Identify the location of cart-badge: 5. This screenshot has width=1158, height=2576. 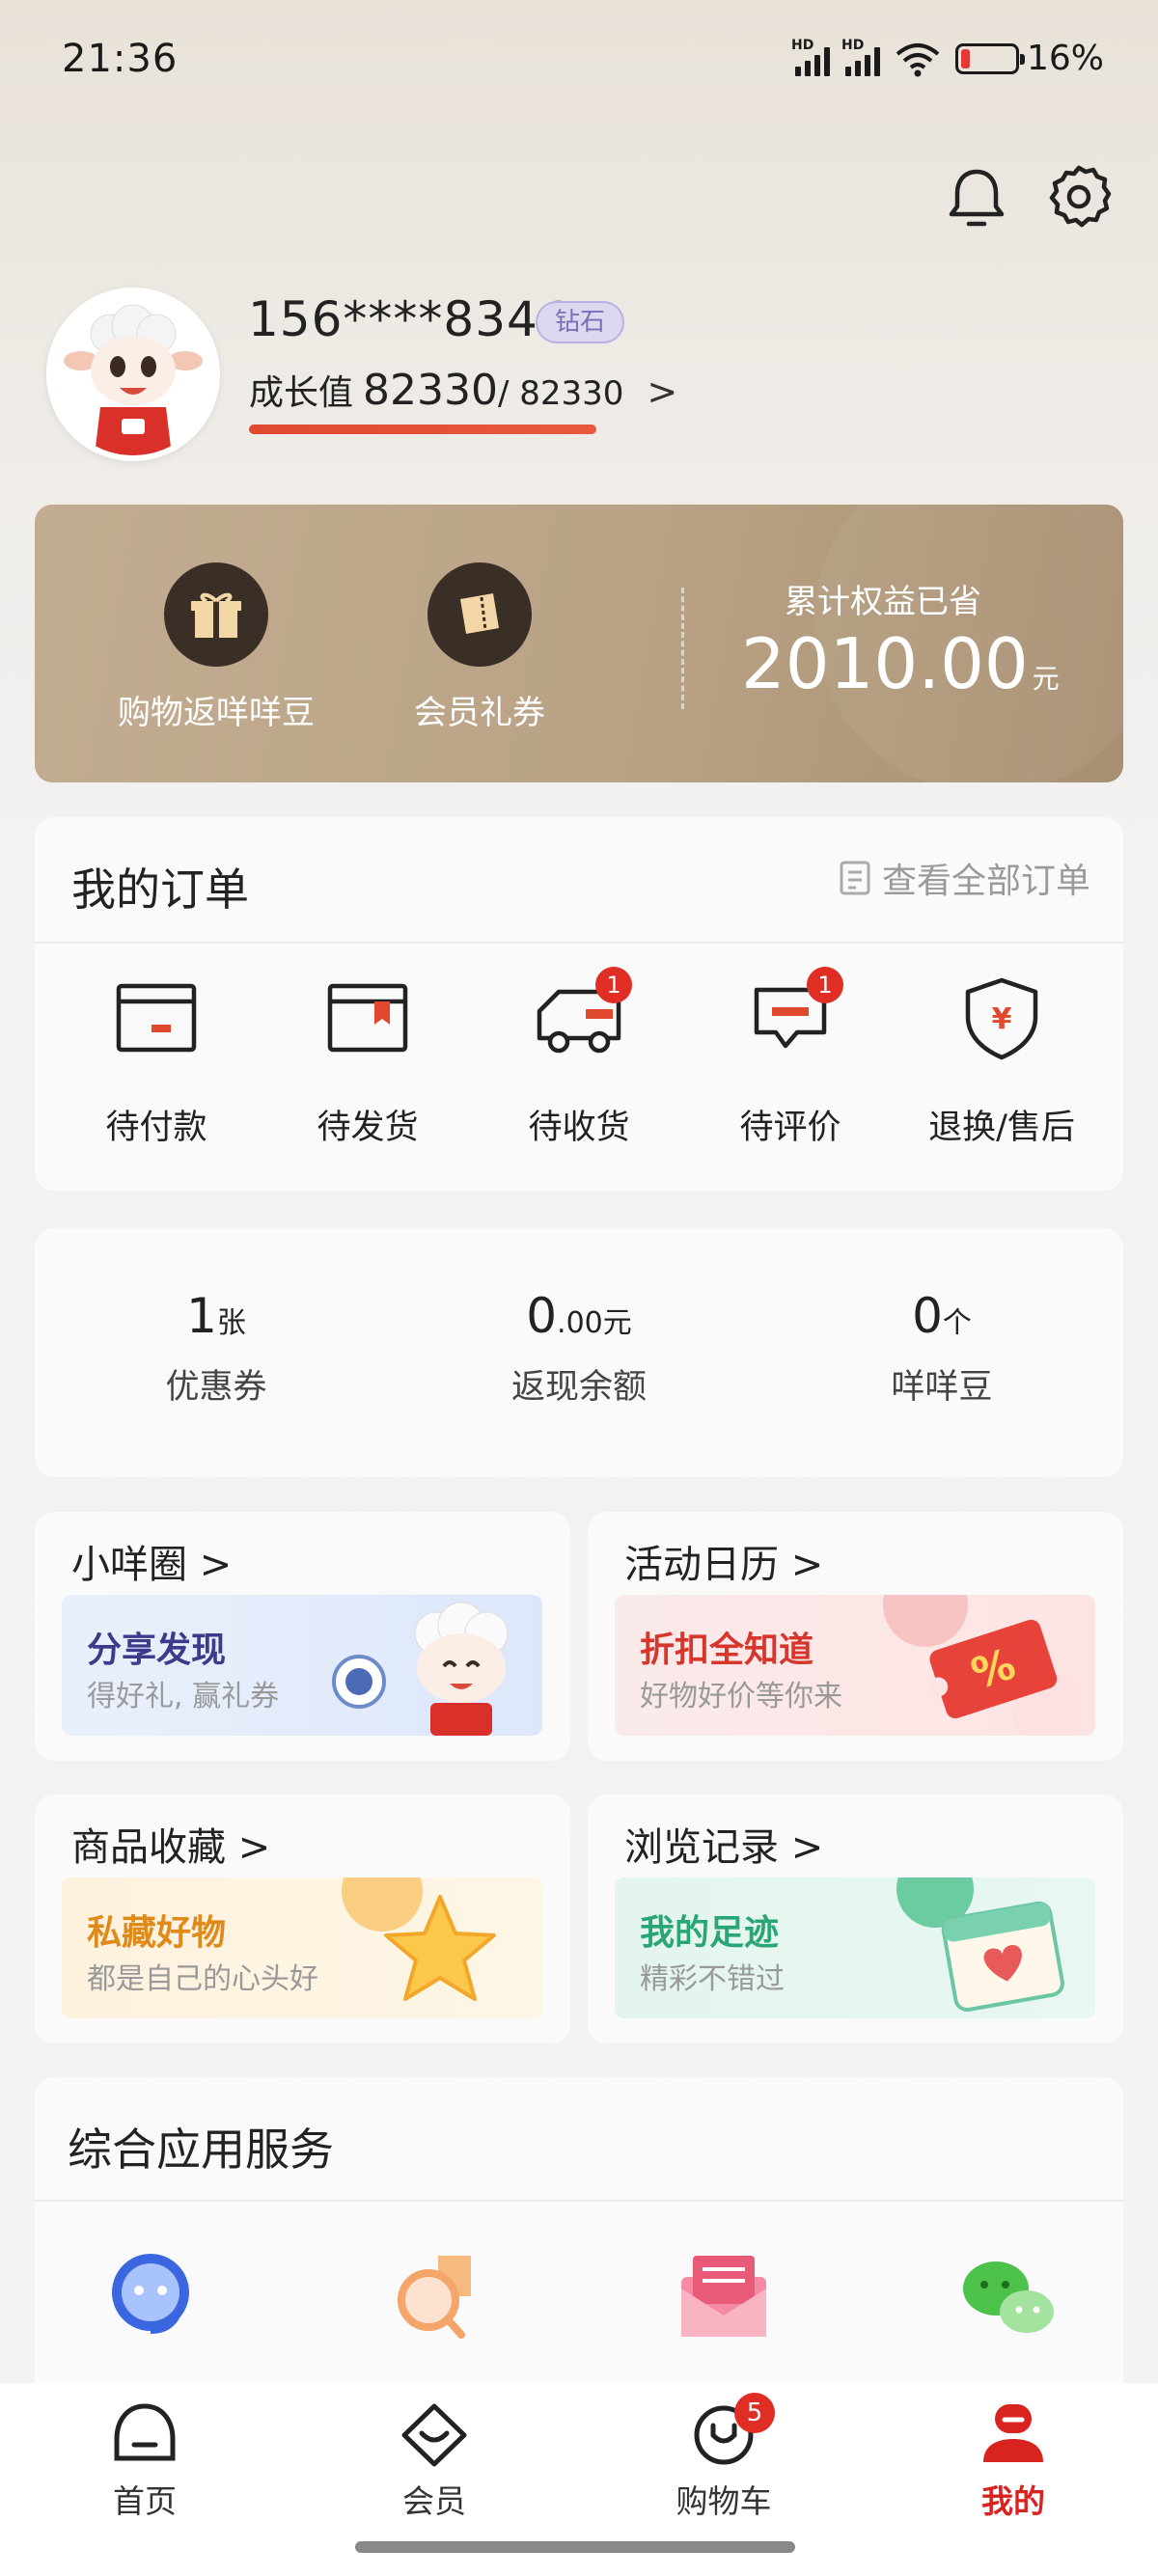
(754, 2413).